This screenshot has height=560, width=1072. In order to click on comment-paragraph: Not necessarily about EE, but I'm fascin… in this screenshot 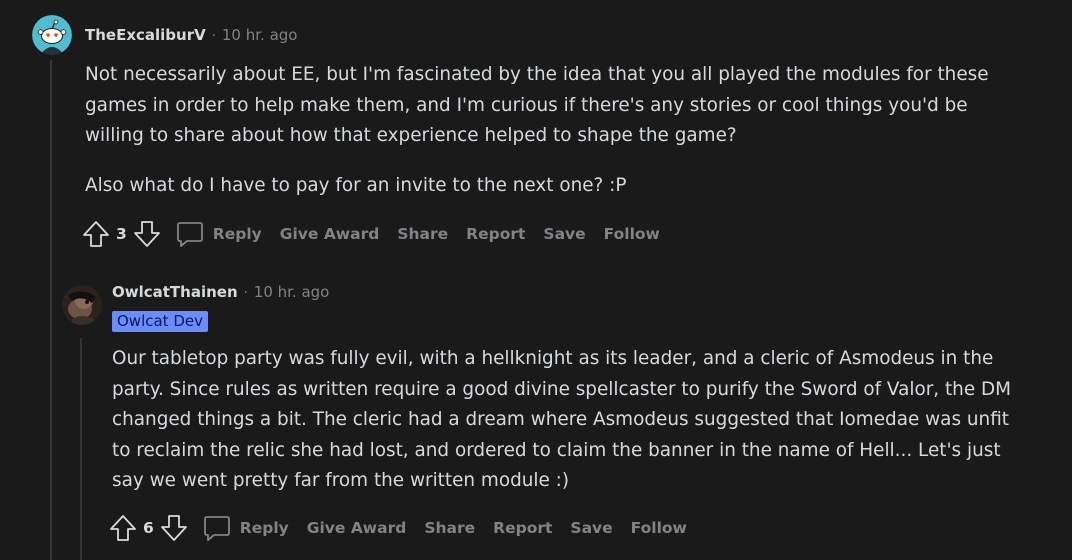, I will do `click(537, 105)`.